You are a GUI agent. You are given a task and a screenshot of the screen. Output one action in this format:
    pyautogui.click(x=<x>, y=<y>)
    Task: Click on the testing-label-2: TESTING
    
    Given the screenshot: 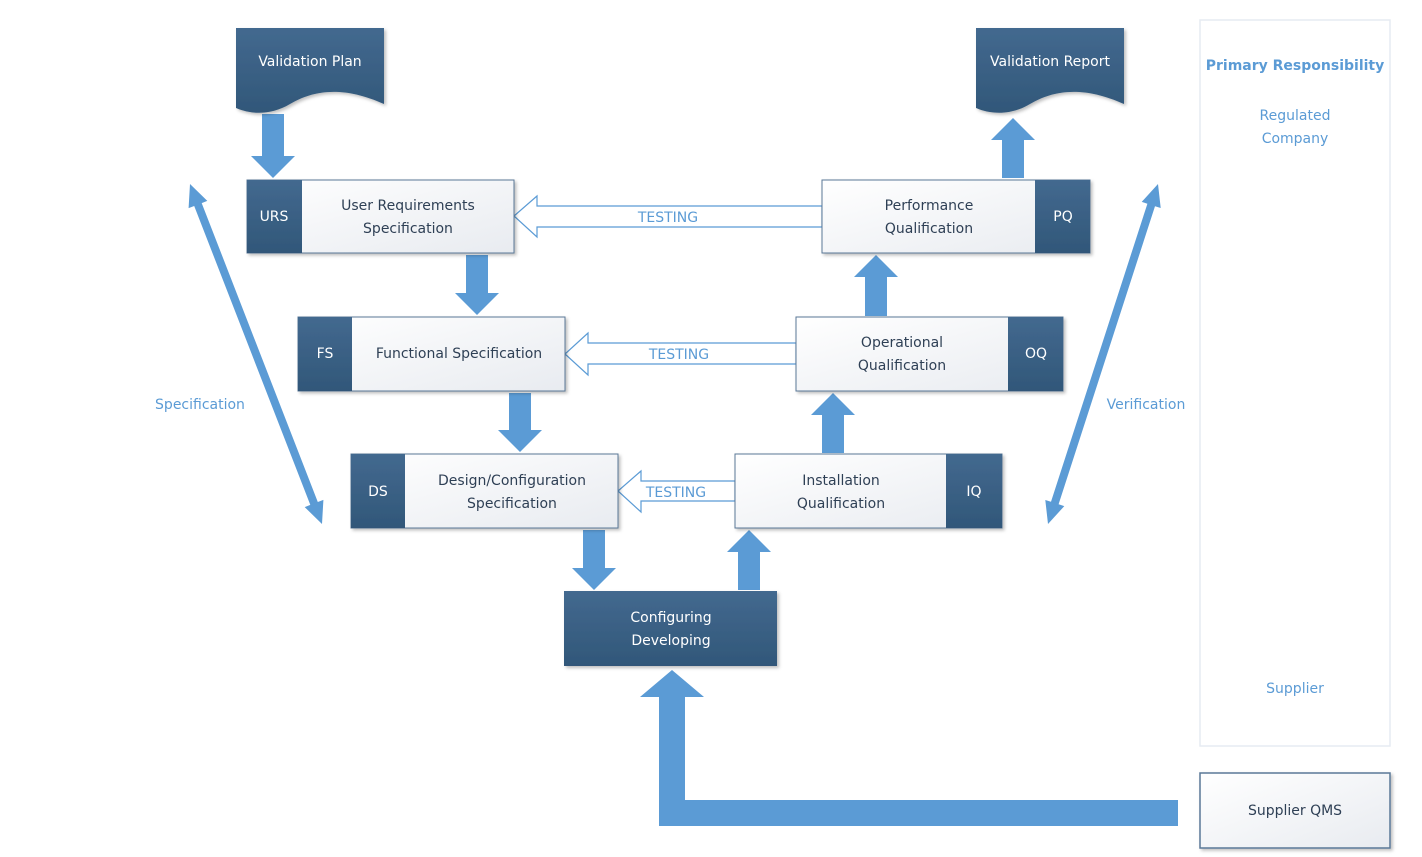 What is the action you would take?
    pyautogui.click(x=678, y=355)
    